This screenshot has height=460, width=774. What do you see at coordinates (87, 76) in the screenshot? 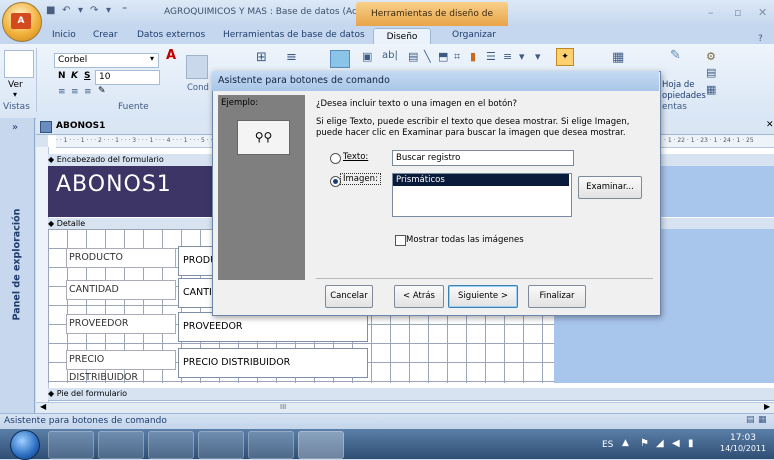
I see `underline-icon: S` at bounding box center [87, 76].